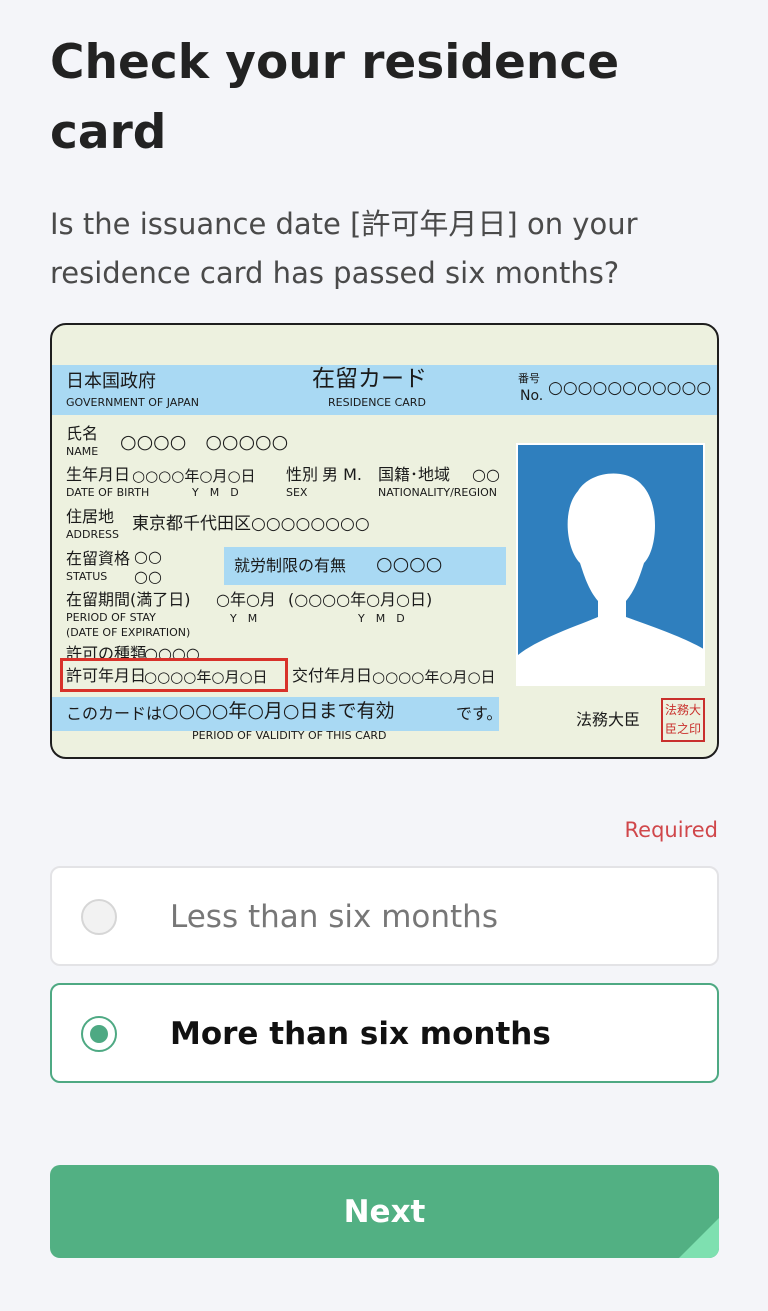 Image resolution: width=768 pixels, height=1311 pixels. I want to click on card-work-jp: 就労制限の有無, so click(290, 565).